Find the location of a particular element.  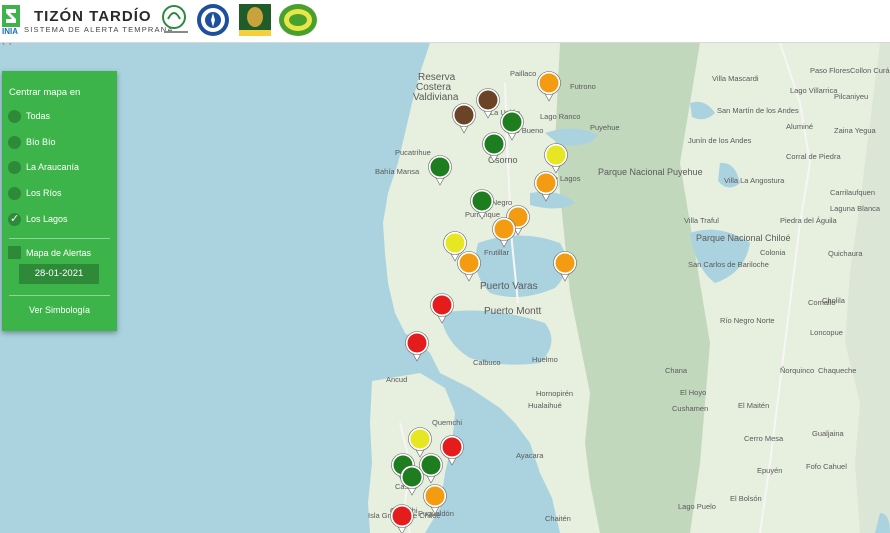

map-place-label: Pilcaniyeu is located at coordinates (851, 96).